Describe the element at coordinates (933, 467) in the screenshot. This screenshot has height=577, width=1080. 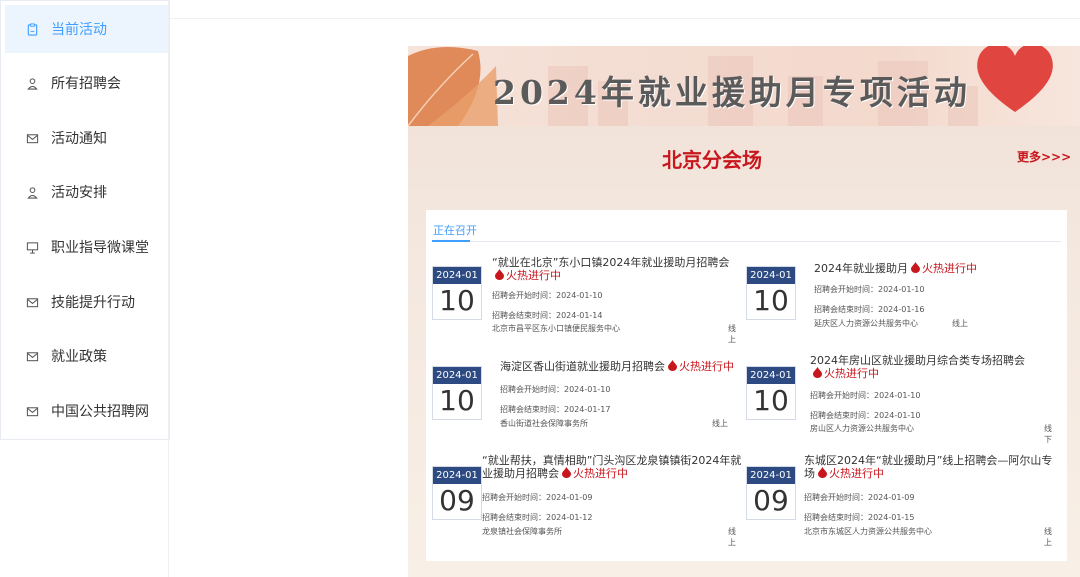
I see `event-title: 东城区2024年“就业援助月”线上招聘会—阿尔山专场 火热进行中` at that location.